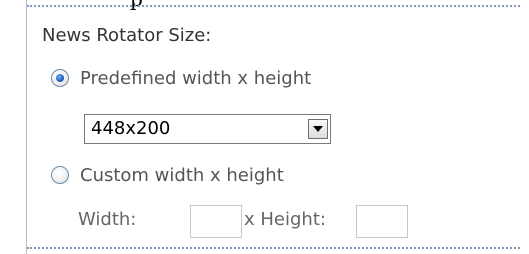 This screenshot has height=254, width=529. What do you see at coordinates (182, 175) in the screenshot?
I see `custom-size-label: Custom width x height` at bounding box center [182, 175].